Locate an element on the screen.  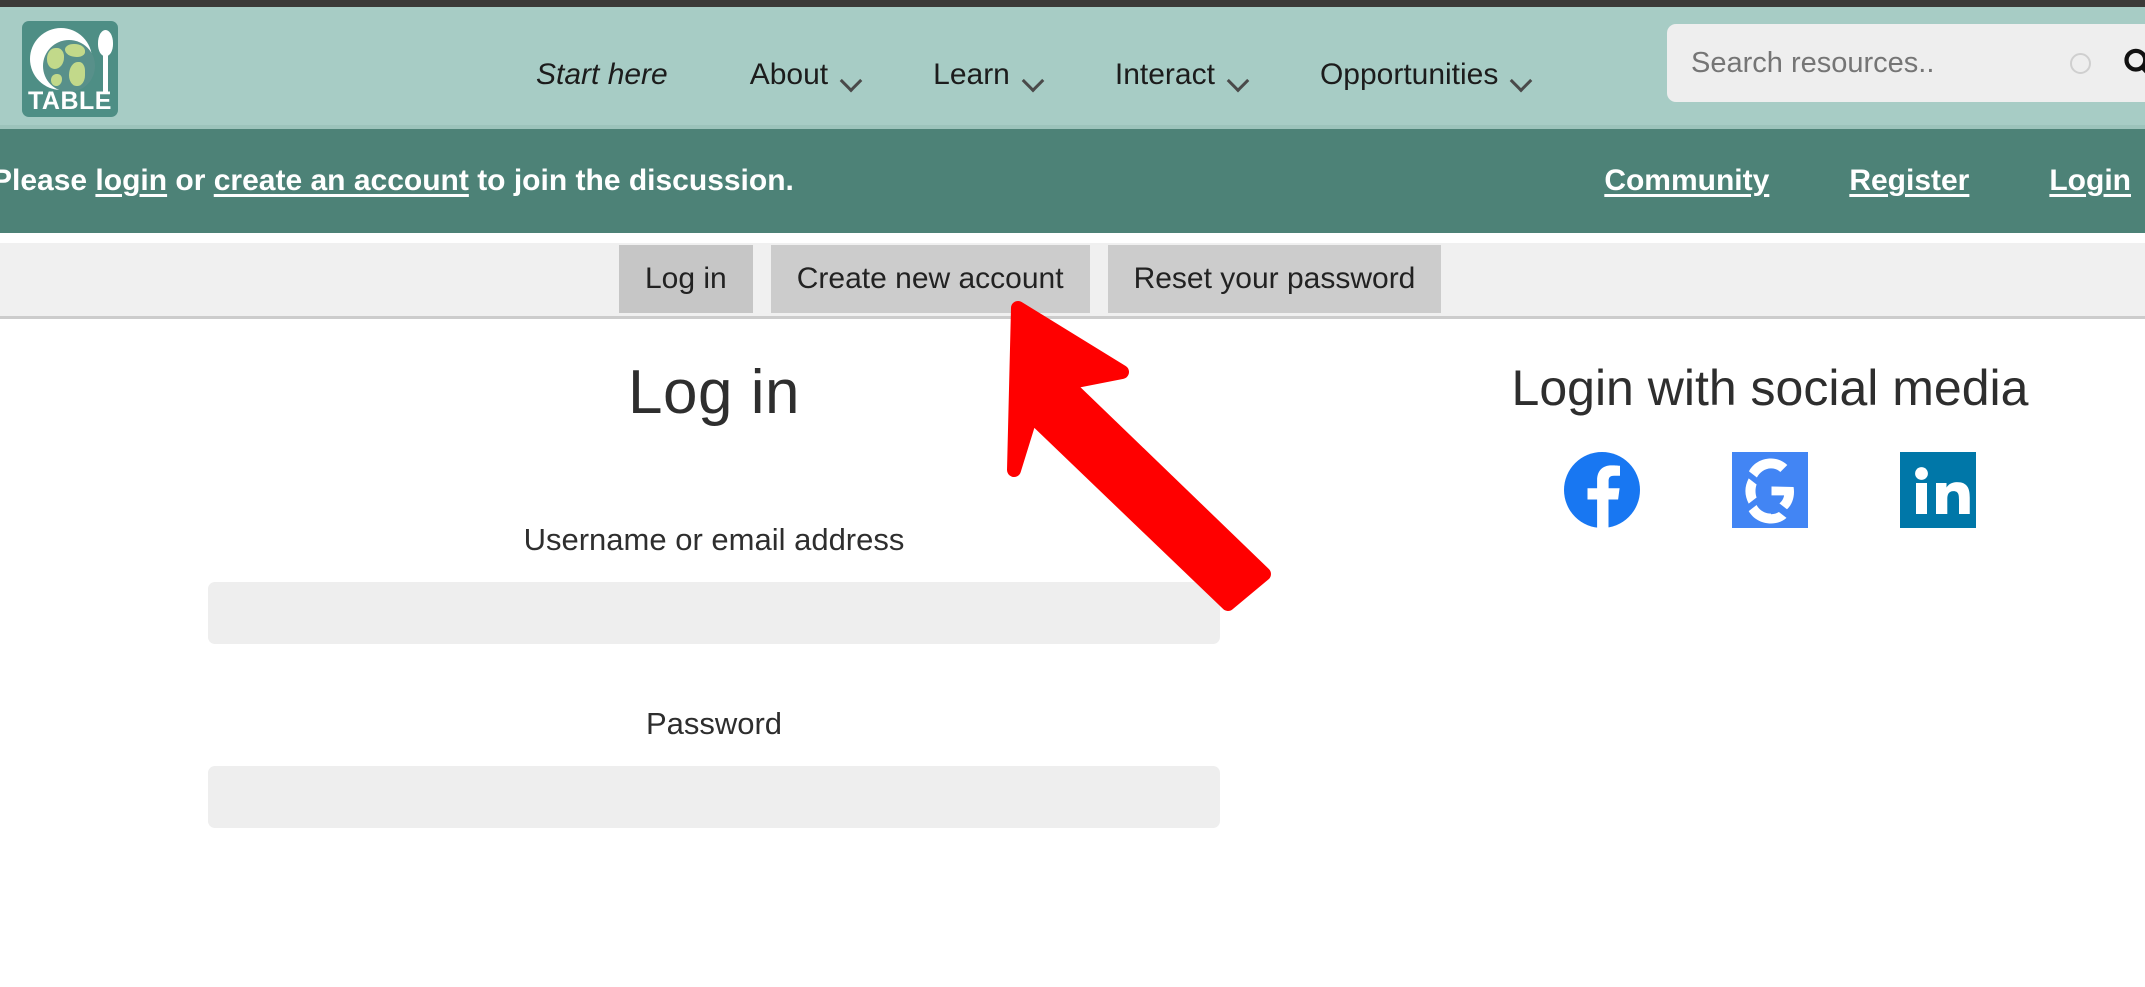
circle-spinner-icon is located at coordinates (2080, 63).